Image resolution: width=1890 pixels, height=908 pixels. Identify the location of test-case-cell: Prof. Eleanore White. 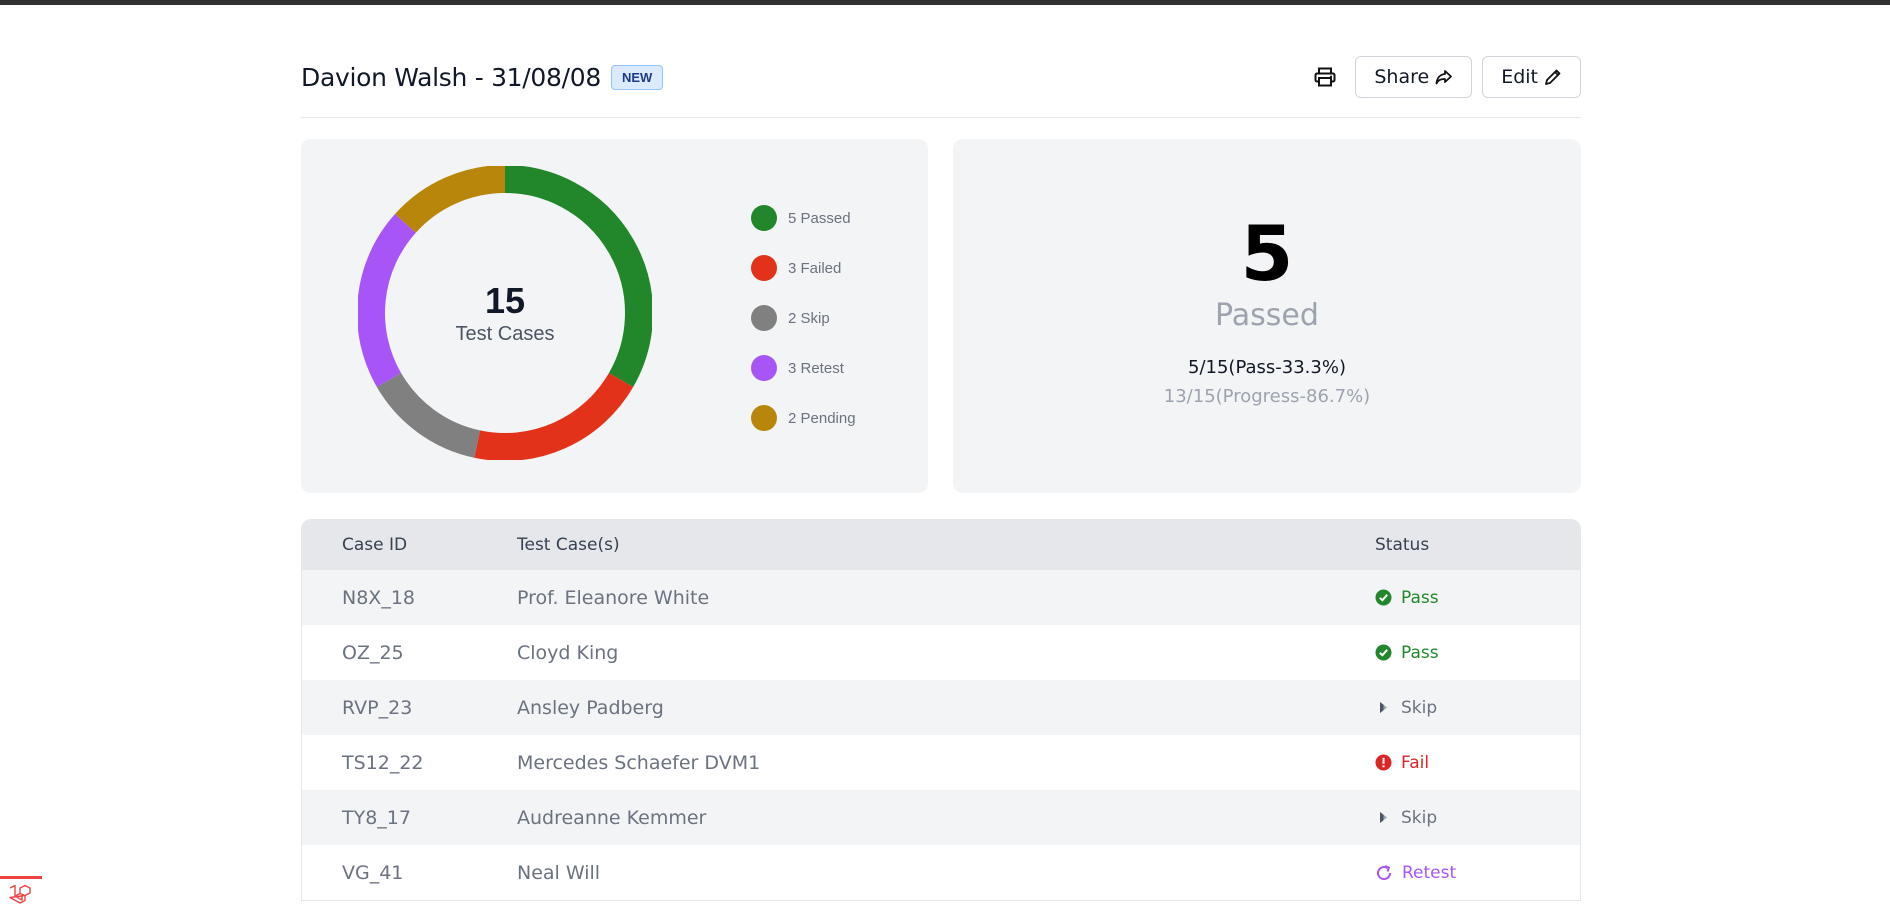
(613, 597).